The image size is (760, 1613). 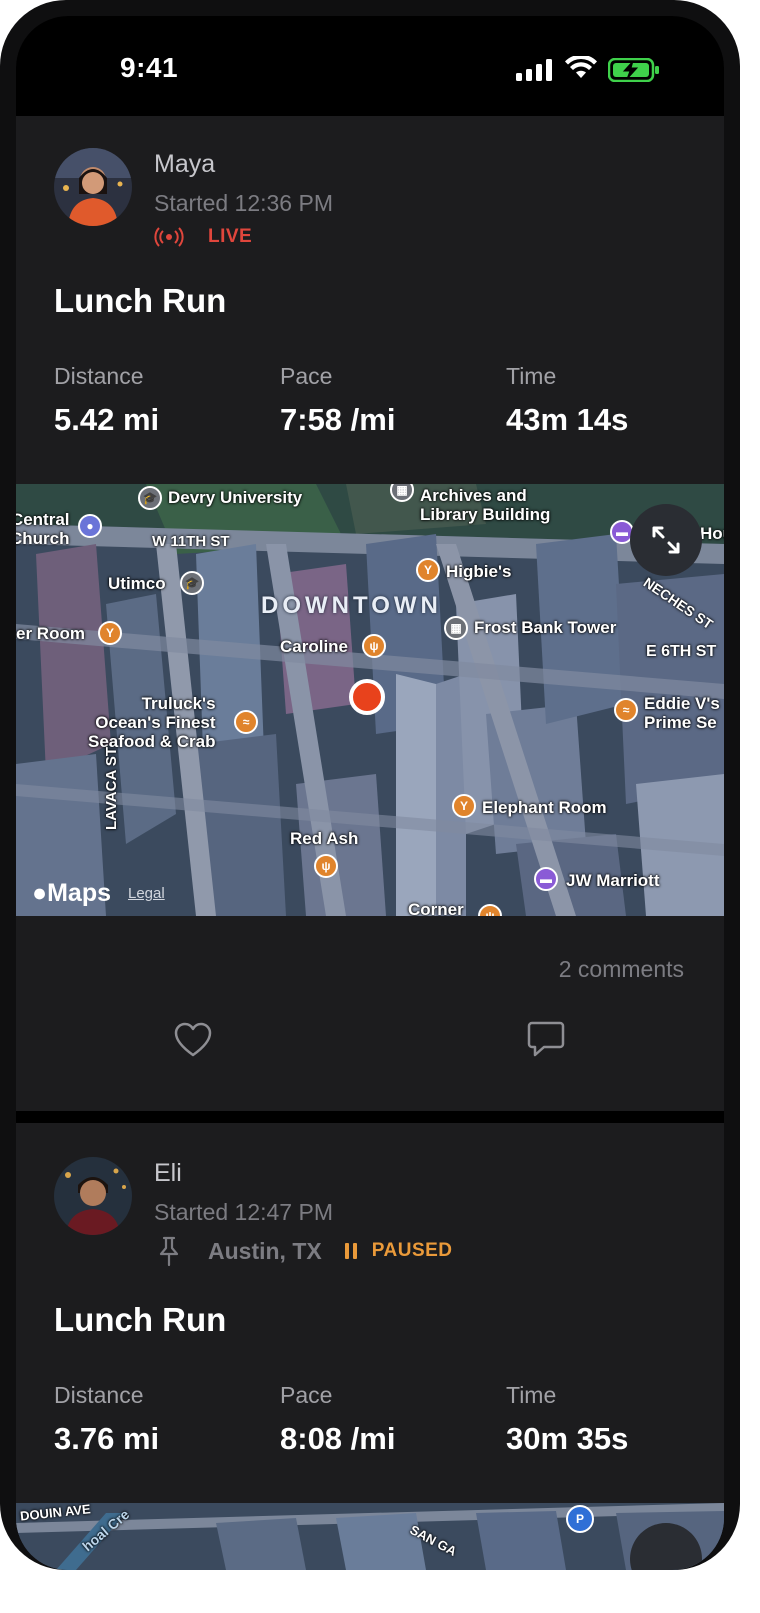 I want to click on map-area-label: DOWNTOWN, so click(x=351, y=605).